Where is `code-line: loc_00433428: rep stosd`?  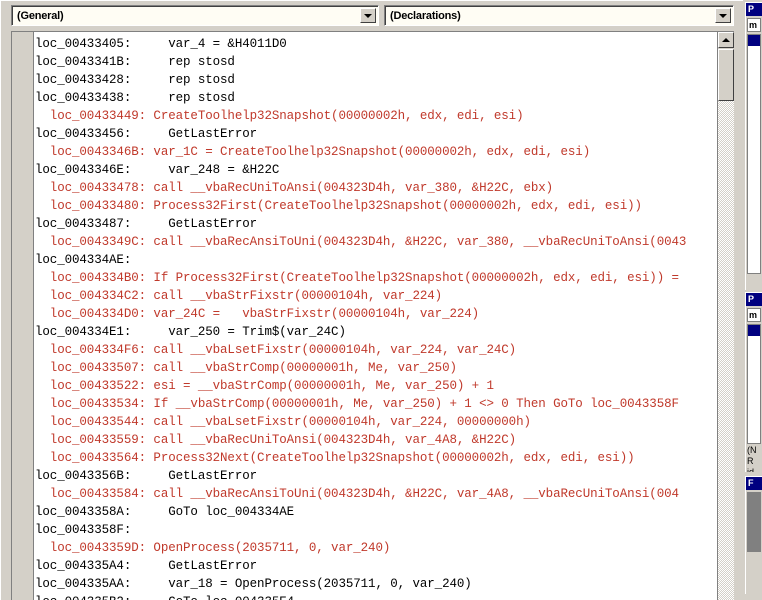 code-line: loc_00433428: rep stosd is located at coordinates (375, 80).